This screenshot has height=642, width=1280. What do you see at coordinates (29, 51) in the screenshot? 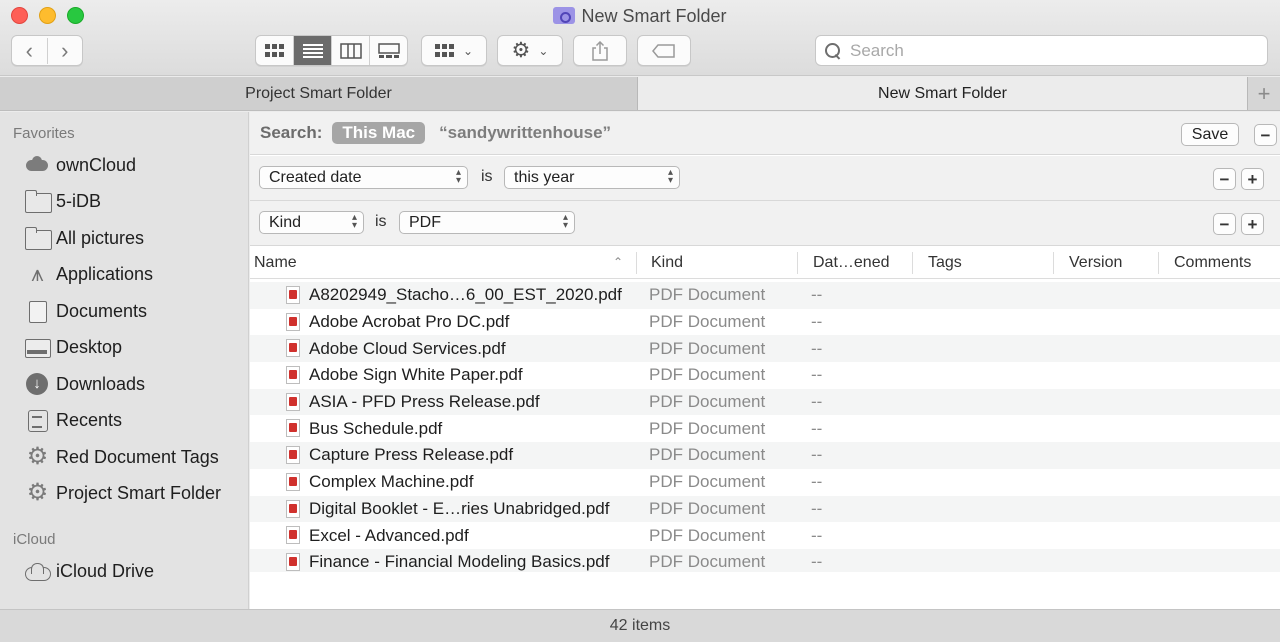
I see `chevron-left-icon: ‹` at bounding box center [29, 51].